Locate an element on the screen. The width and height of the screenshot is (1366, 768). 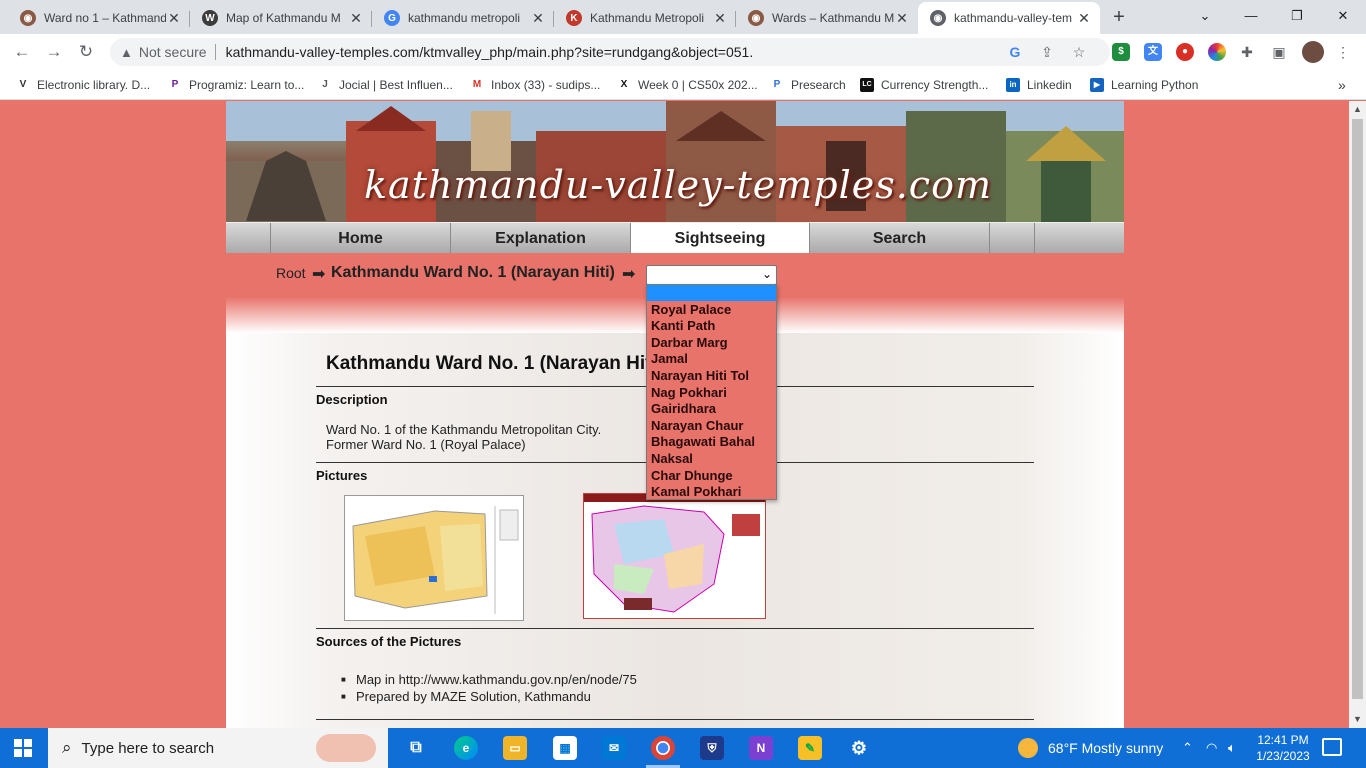
warning-icon: ▲ is located at coordinates (126, 52).